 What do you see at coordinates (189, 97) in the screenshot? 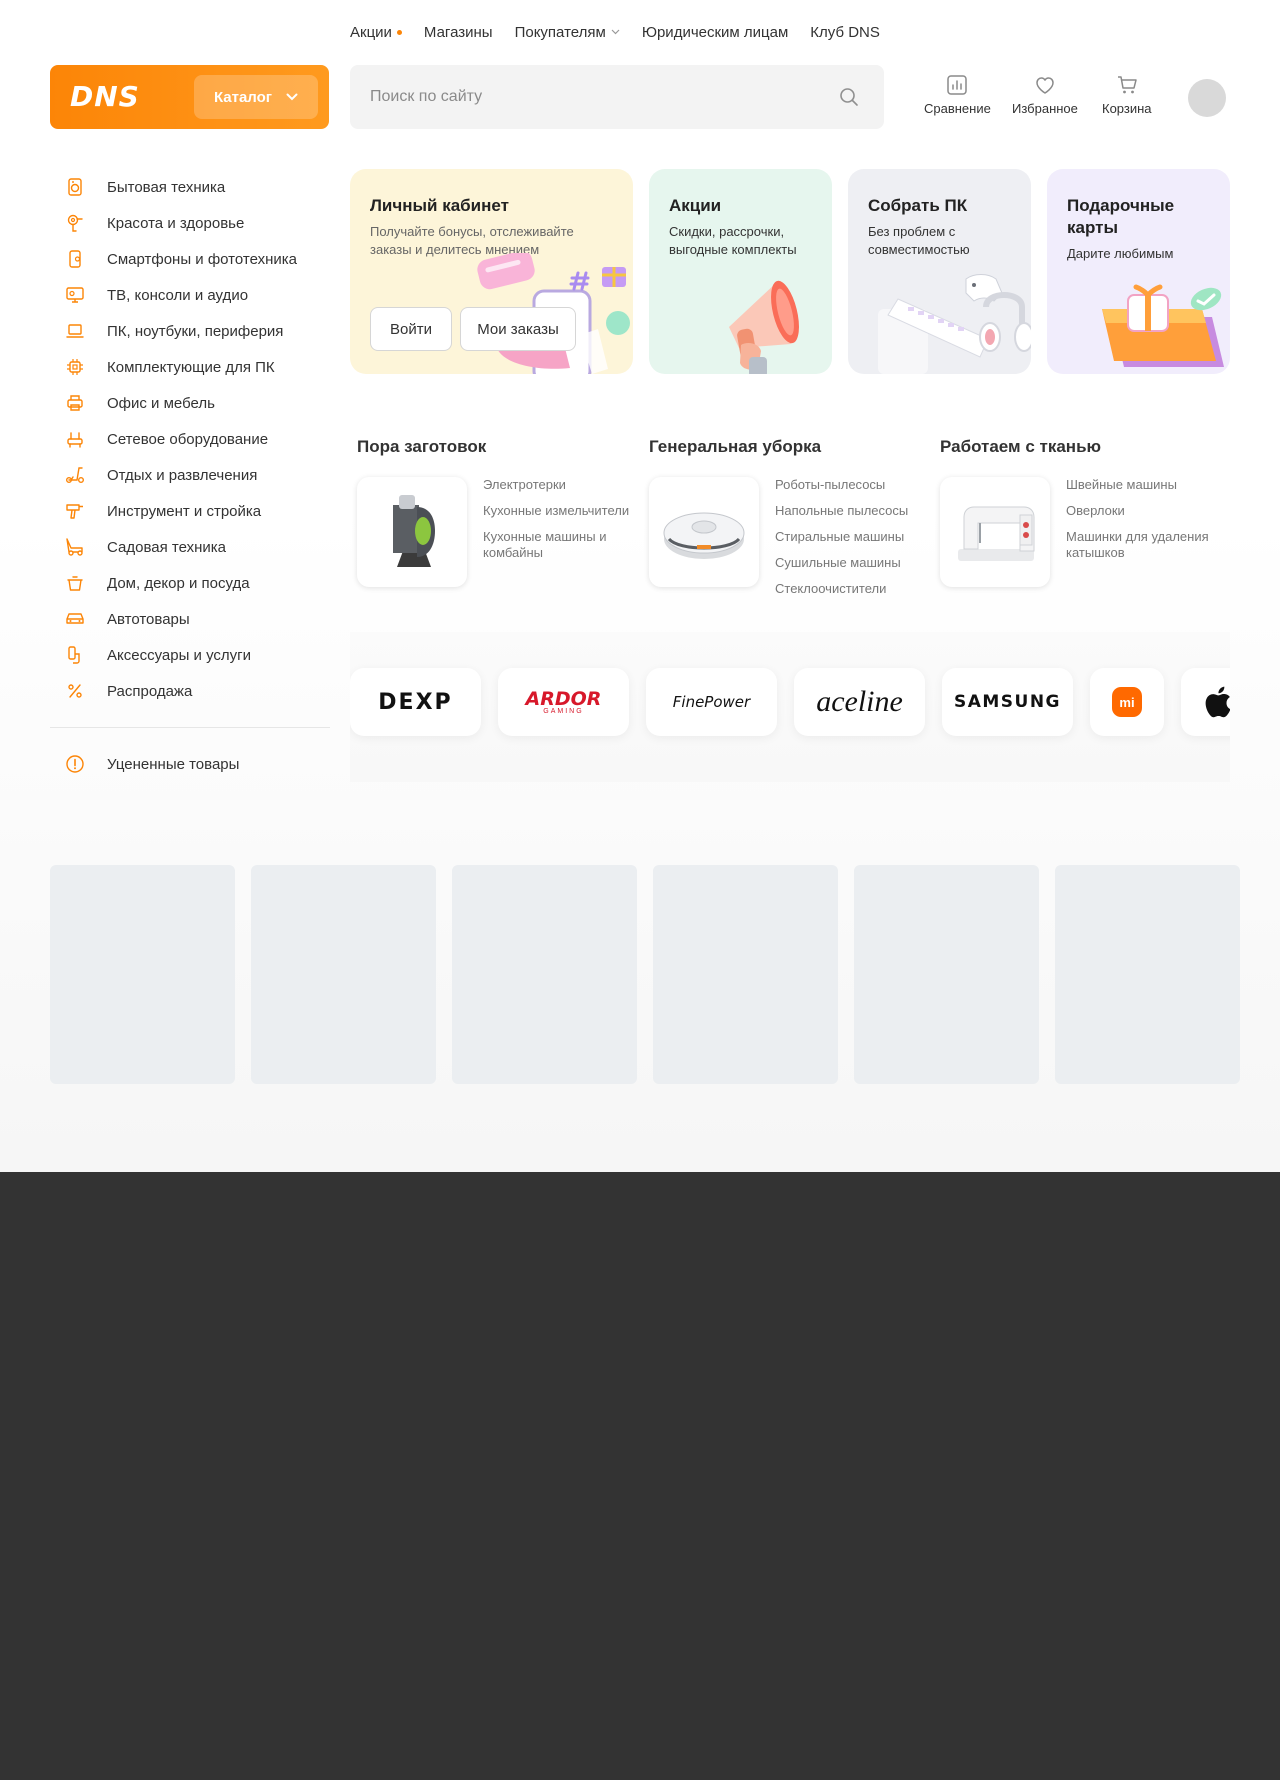
I see `header-logo-block: DNS Каталог` at bounding box center [189, 97].